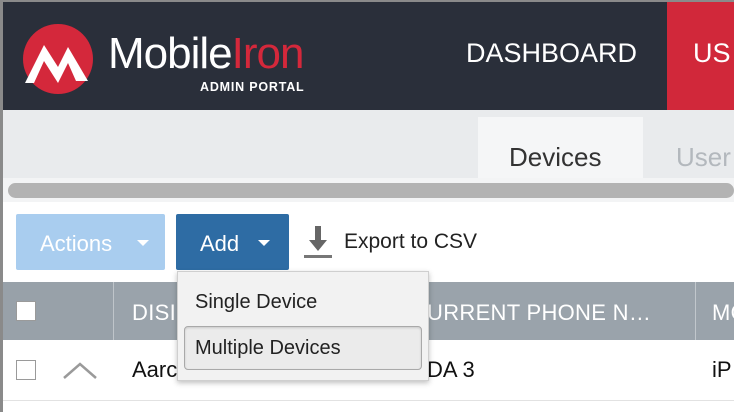 This screenshot has width=734, height=412. What do you see at coordinates (80, 370) in the screenshot?
I see `chevron-up-icon` at bounding box center [80, 370].